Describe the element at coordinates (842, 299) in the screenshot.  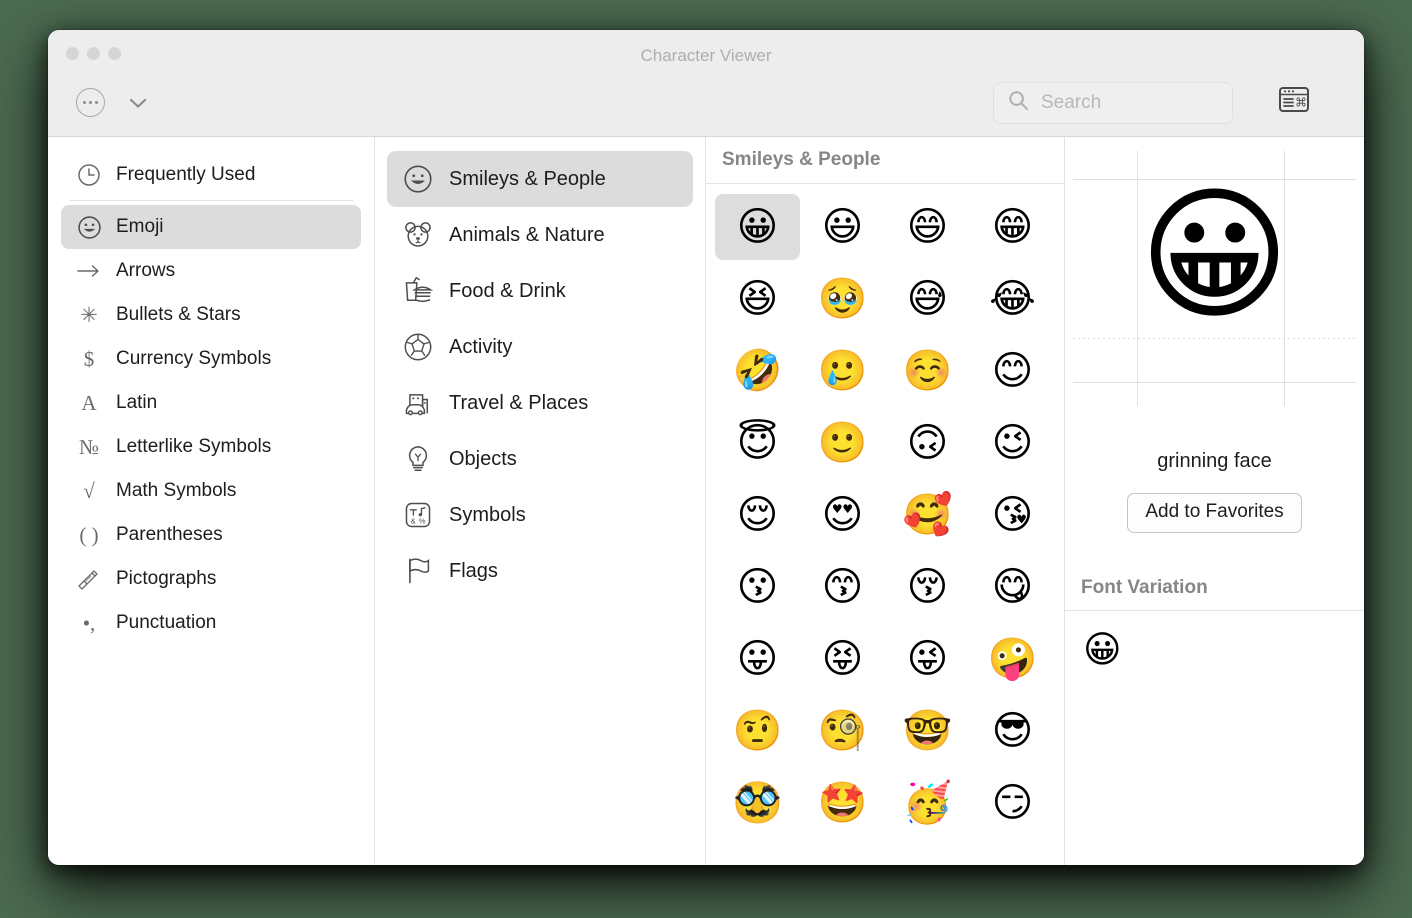
I see `emoji-cell: 🥹` at that location.